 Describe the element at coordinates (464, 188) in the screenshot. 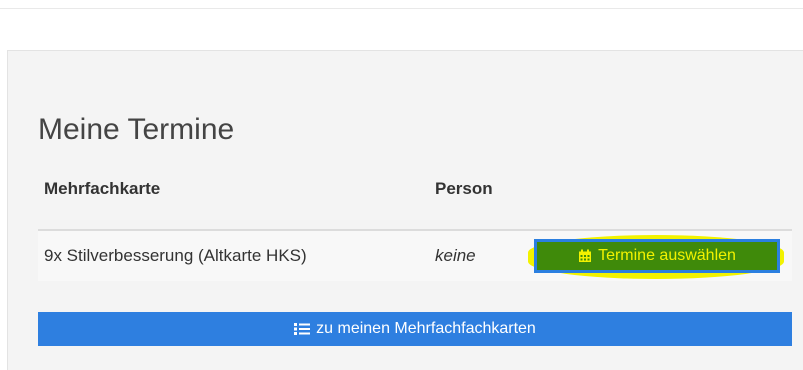

I see `column-header-person: Person` at that location.